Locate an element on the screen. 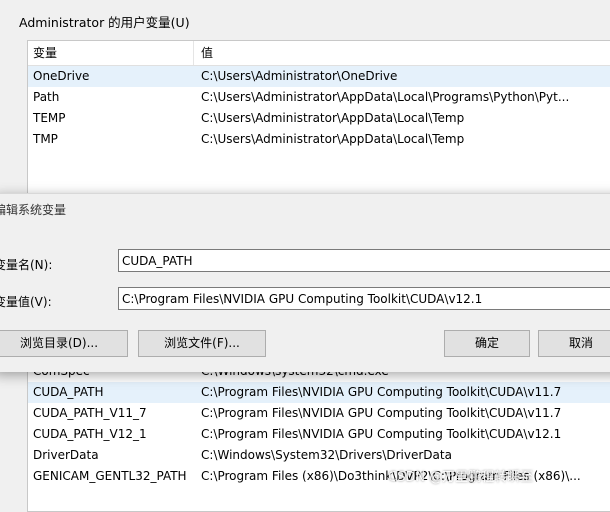 The image size is (610, 512). ok-button: 确定 is located at coordinates (487, 343).